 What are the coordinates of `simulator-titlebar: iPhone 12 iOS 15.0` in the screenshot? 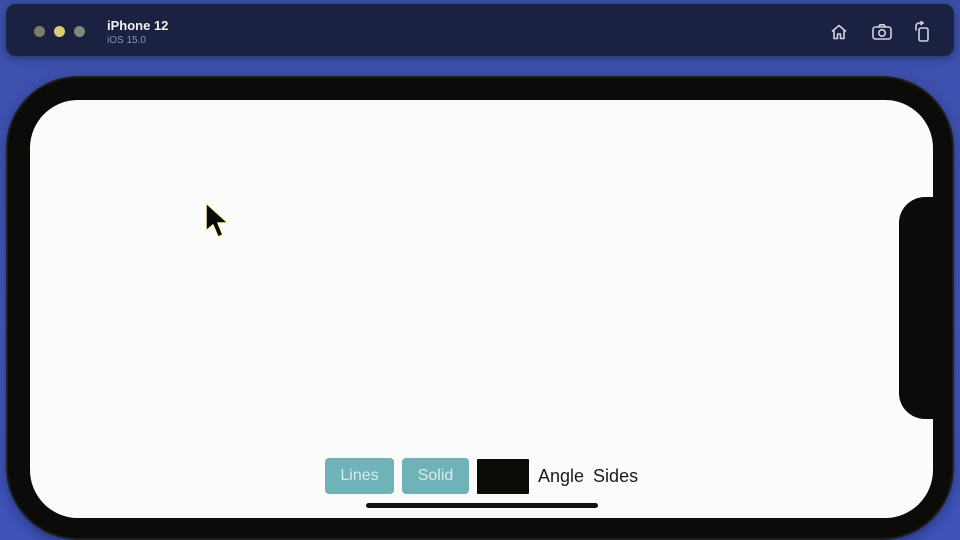 It's located at (480, 30).